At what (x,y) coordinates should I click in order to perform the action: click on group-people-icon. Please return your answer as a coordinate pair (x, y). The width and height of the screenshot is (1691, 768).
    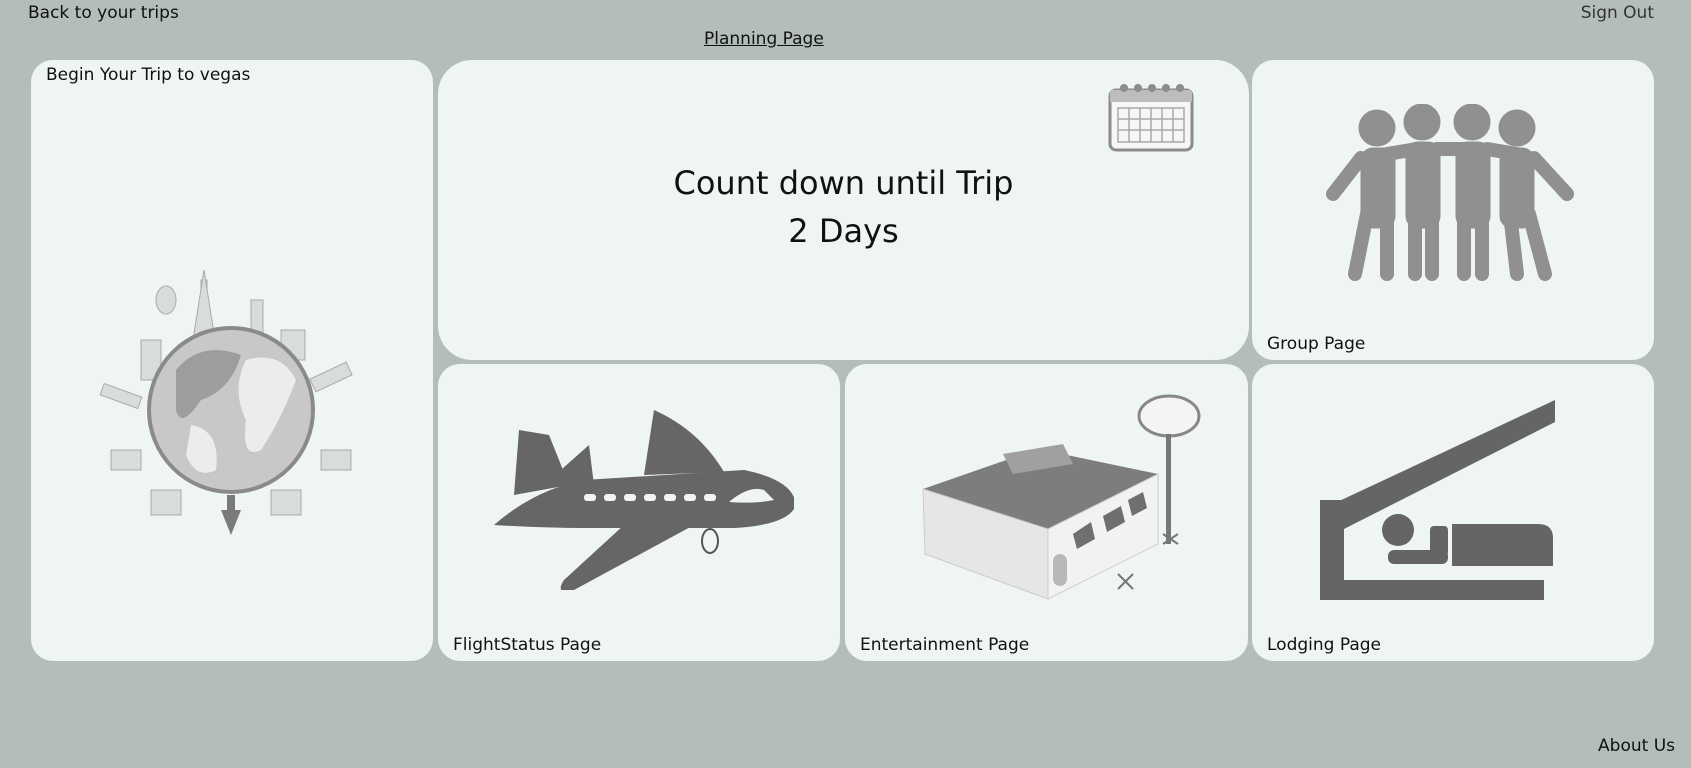
    Looking at the image, I should click on (1450, 192).